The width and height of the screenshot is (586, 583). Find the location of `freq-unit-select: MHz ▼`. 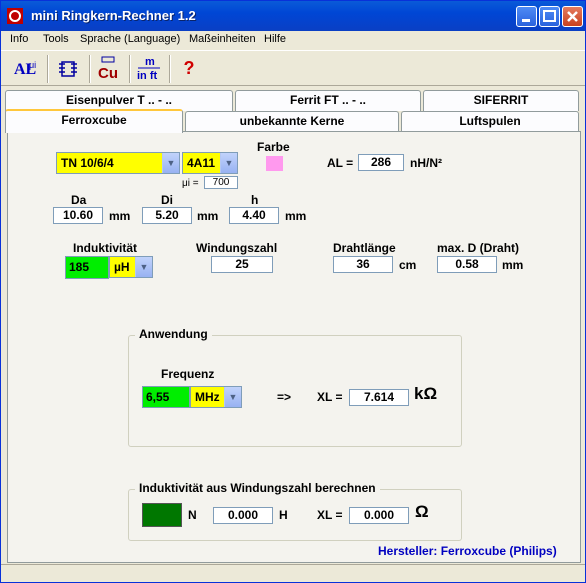

freq-unit-select: MHz ▼ is located at coordinates (216, 397).